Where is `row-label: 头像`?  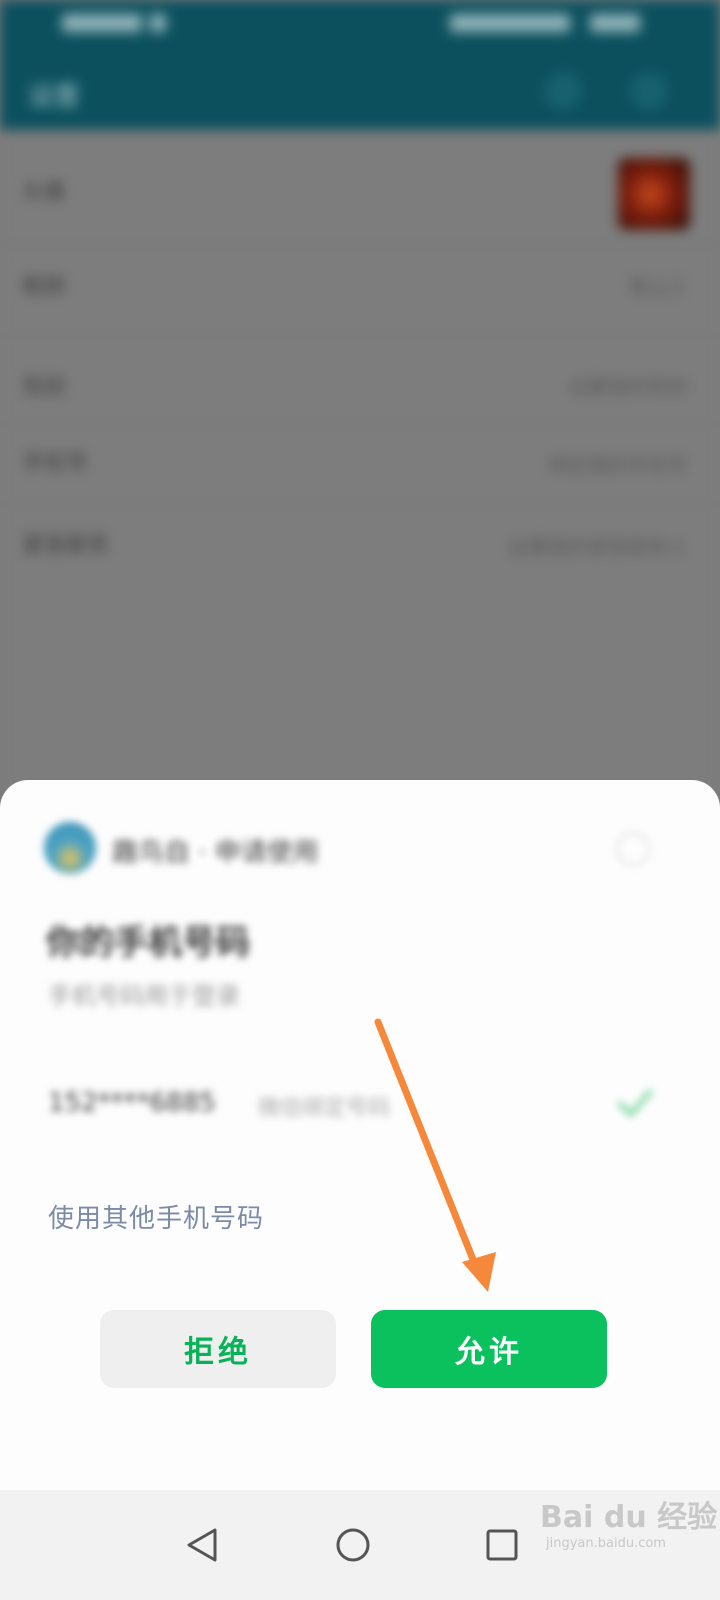 row-label: 头像 is located at coordinates (44, 192).